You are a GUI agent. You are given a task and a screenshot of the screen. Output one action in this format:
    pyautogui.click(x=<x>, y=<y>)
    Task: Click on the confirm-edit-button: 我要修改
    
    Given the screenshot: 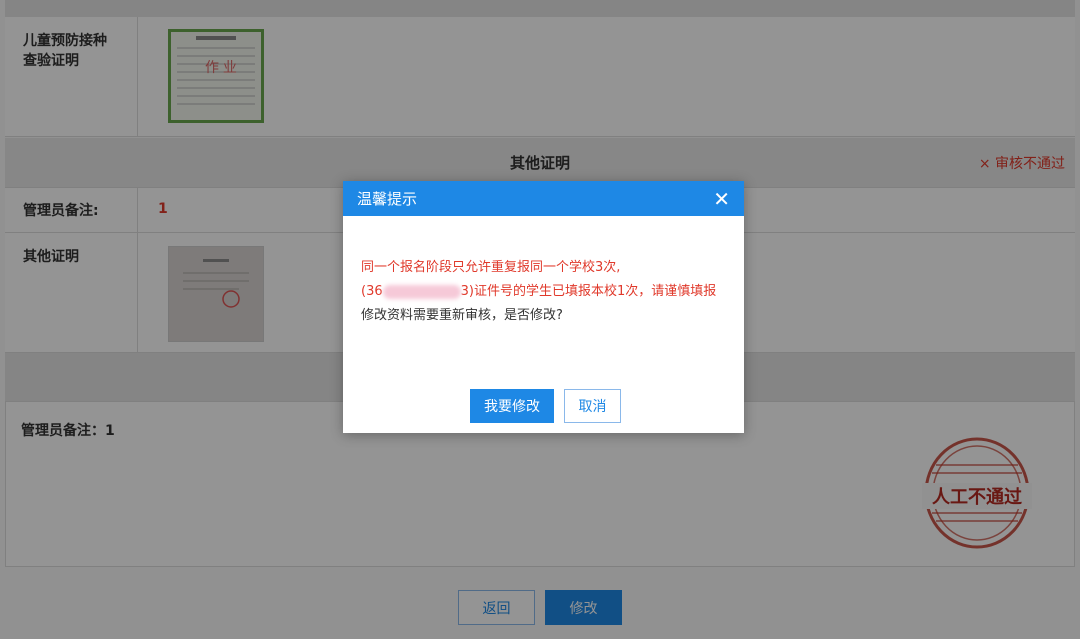 What is the action you would take?
    pyautogui.click(x=512, y=406)
    